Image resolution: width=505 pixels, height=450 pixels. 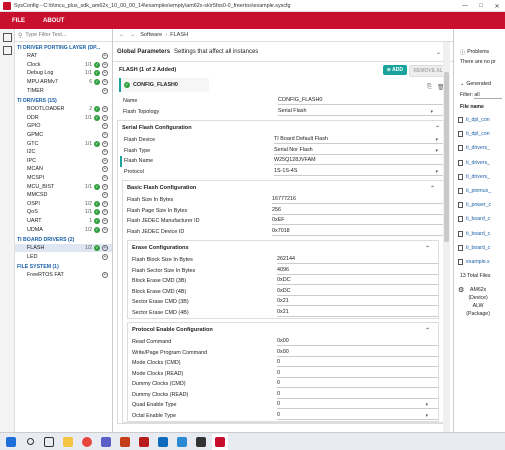 What do you see at coordinates (133, 35) in the screenshot?
I see `forward-arrow-icon: →` at bounding box center [133, 35].